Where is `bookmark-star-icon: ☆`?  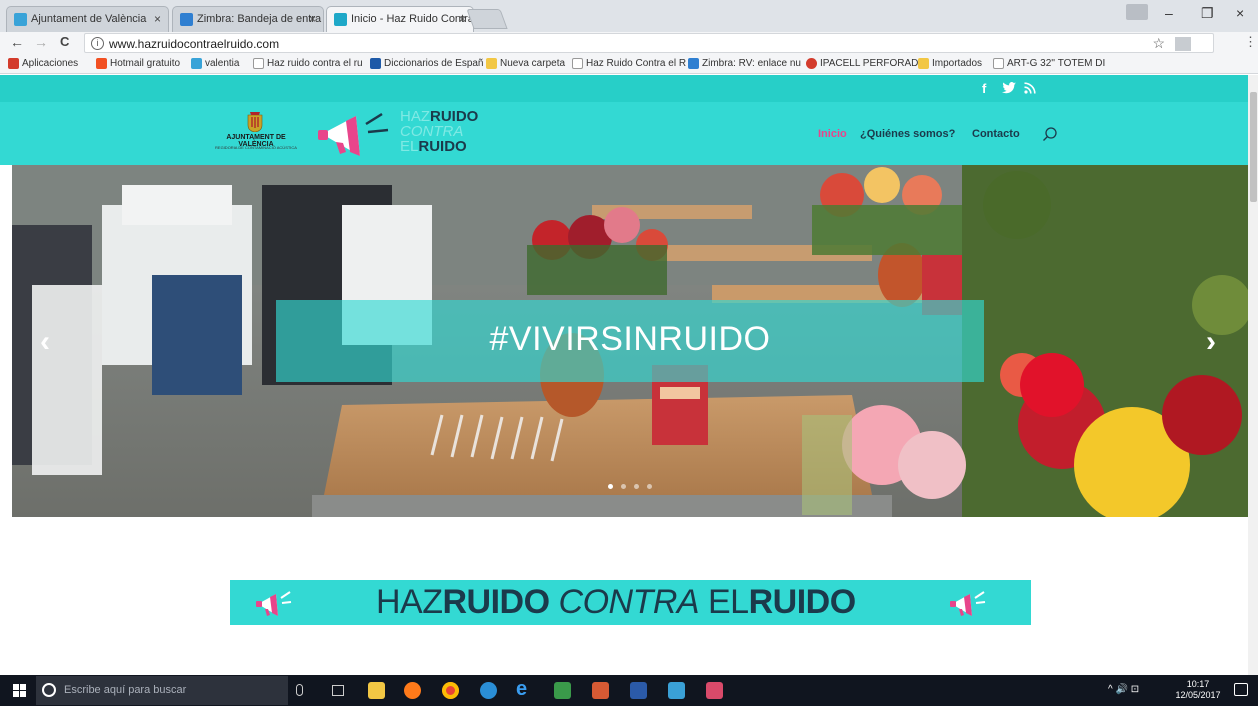 bookmark-star-icon: ☆ is located at coordinates (1158, 43).